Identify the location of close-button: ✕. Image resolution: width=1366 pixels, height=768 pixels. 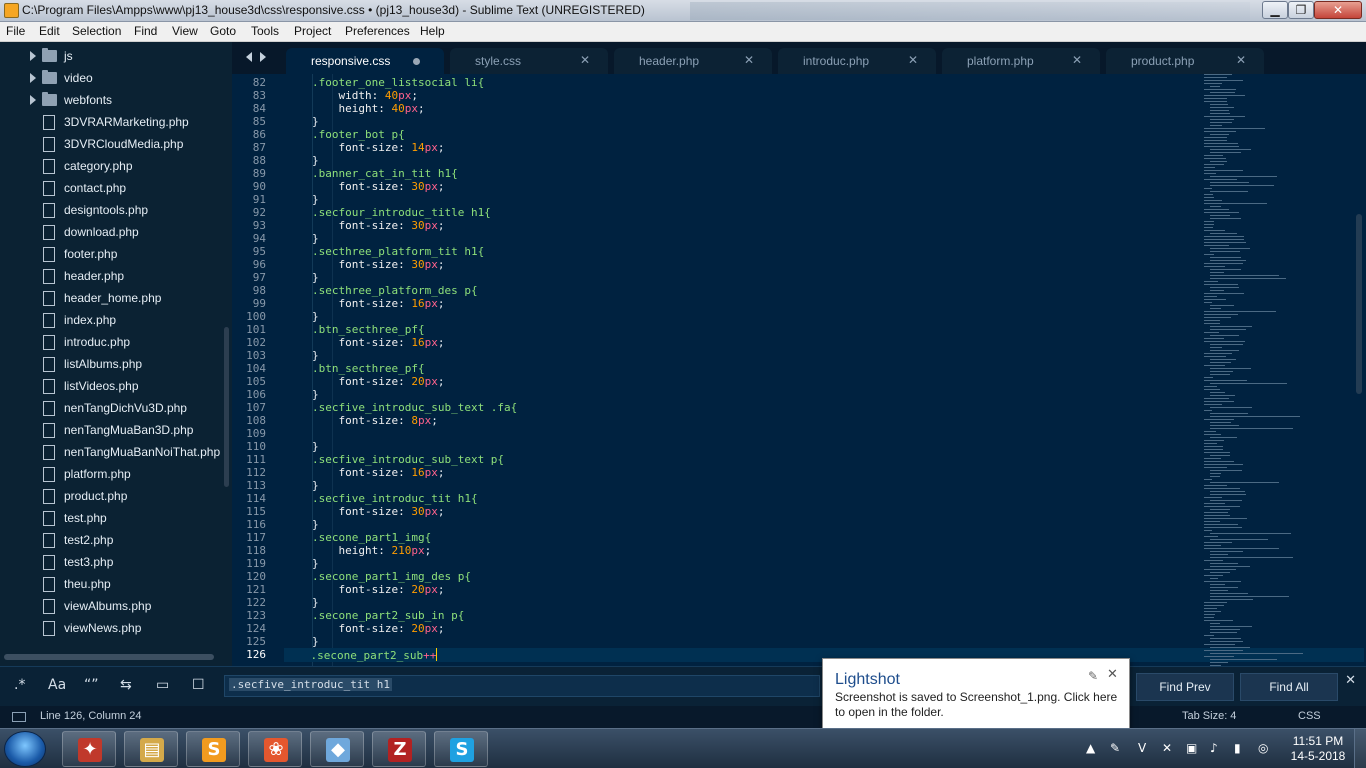
(1338, 10).